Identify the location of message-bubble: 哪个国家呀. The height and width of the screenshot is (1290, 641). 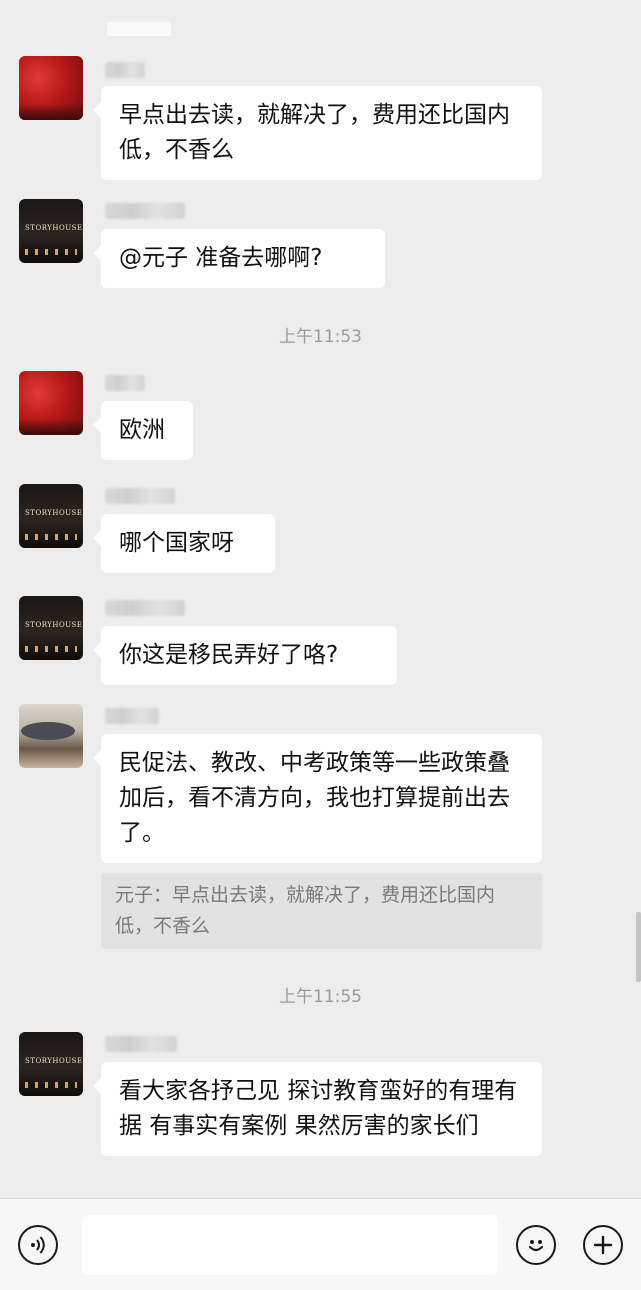
(184, 543).